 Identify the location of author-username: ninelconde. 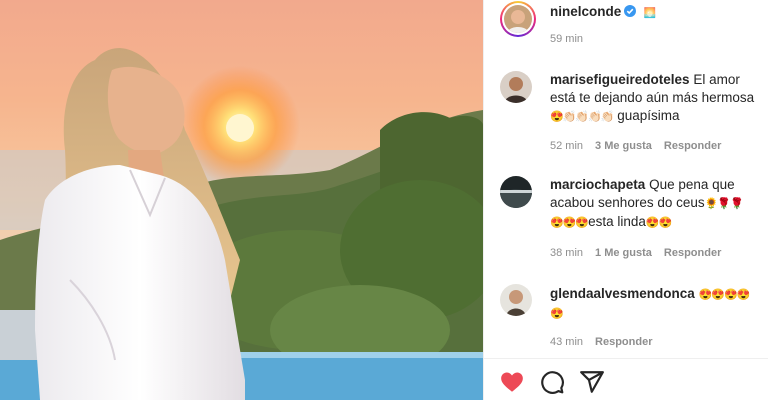
(585, 11).